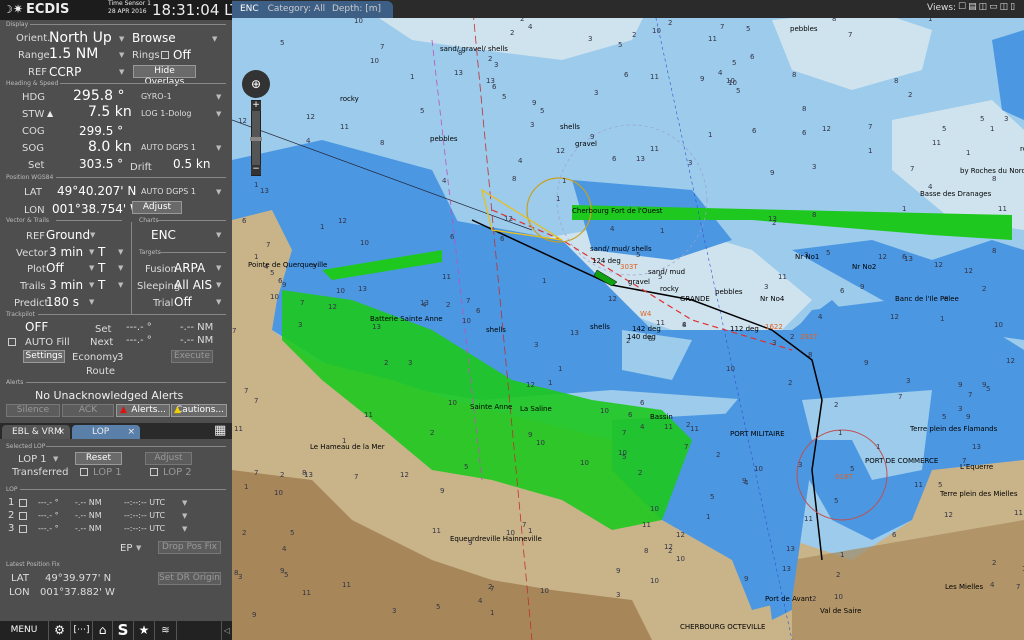 The image size is (1024, 640). I want to click on mode-select: Browse, so click(154, 38).